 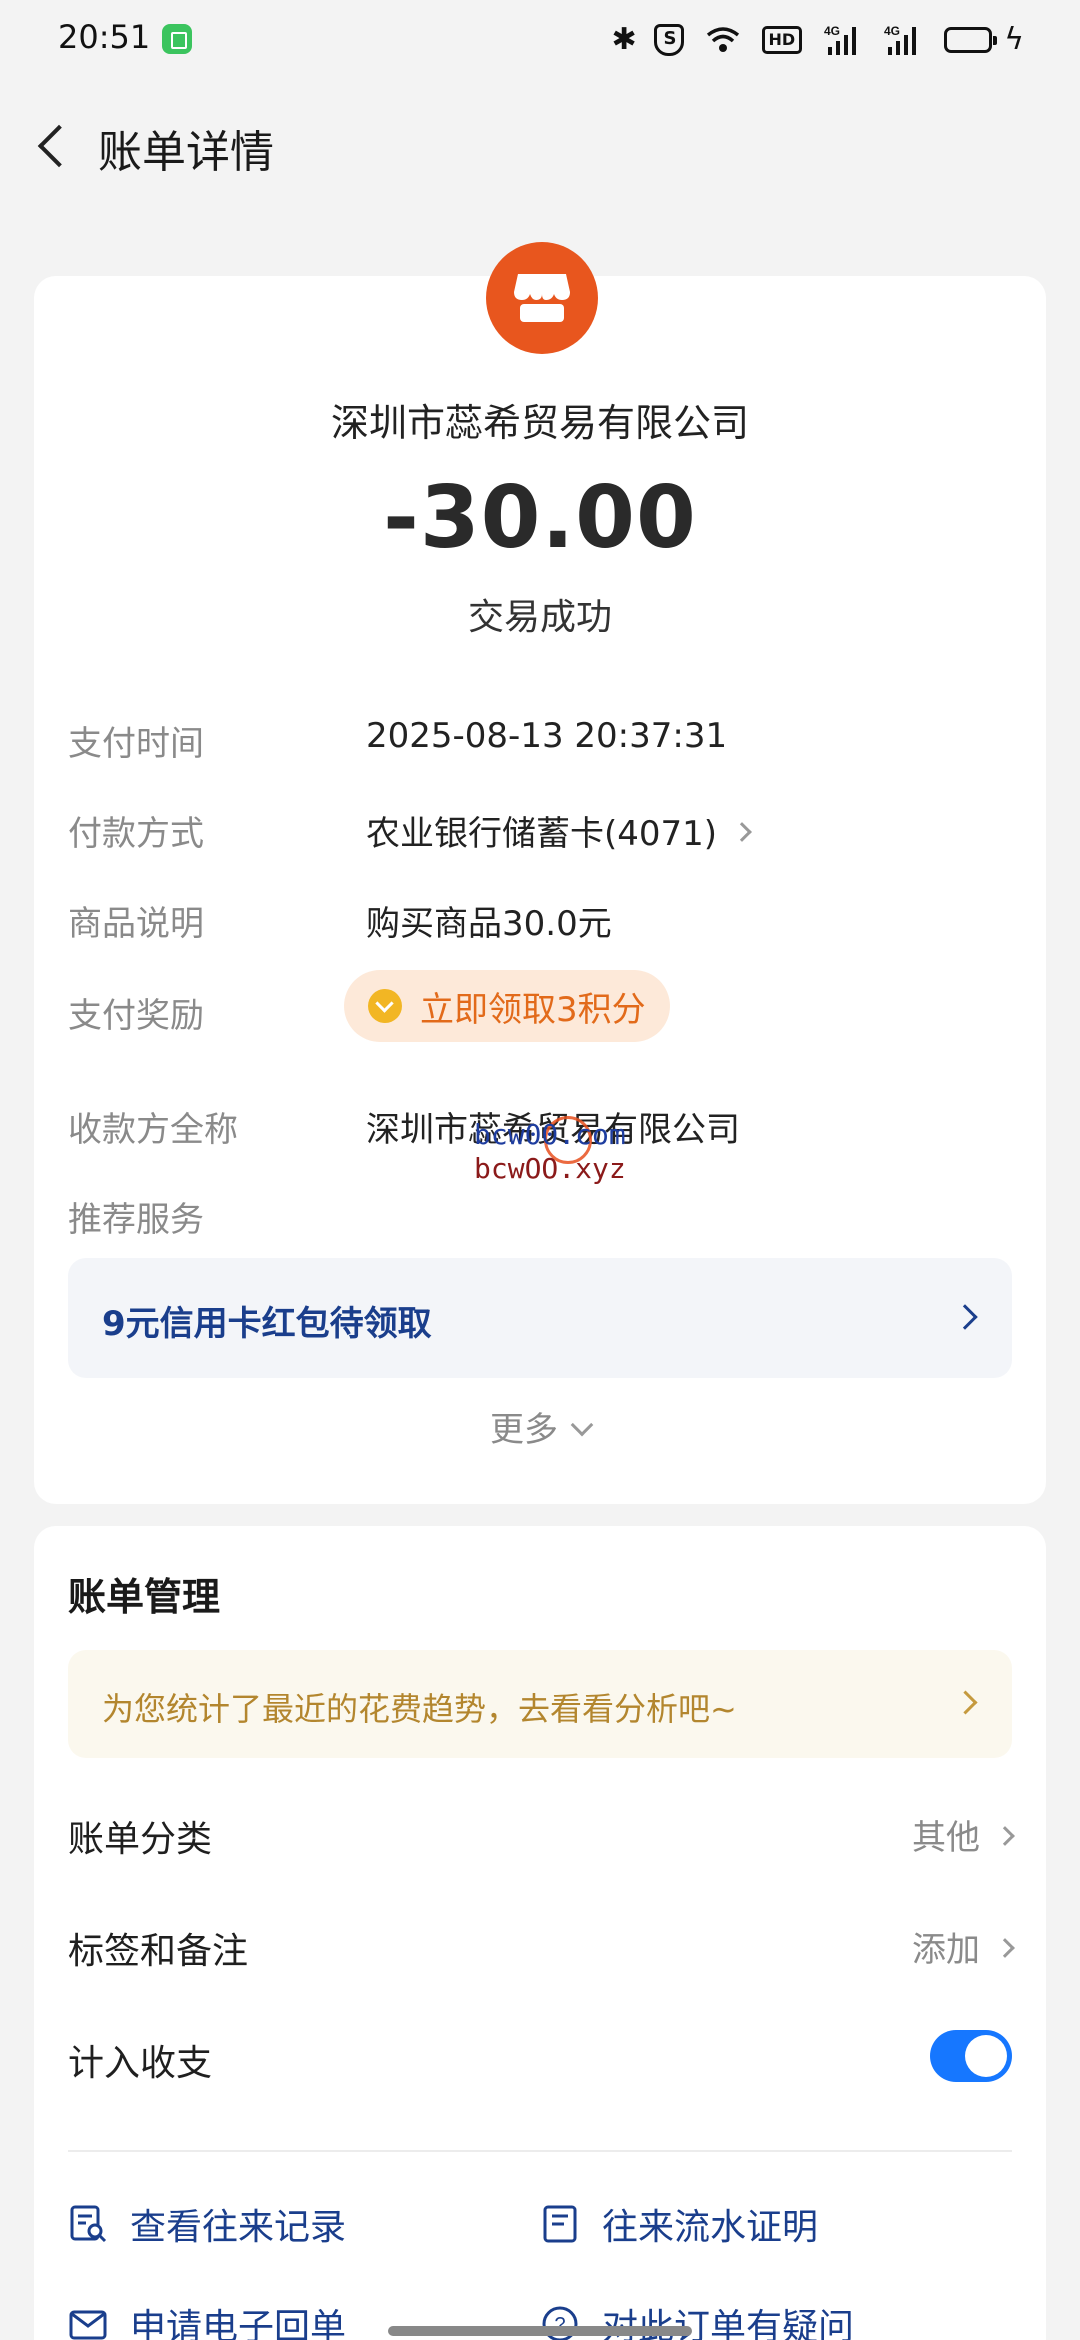 I want to click on battery-icon, so click(x=971, y=40).